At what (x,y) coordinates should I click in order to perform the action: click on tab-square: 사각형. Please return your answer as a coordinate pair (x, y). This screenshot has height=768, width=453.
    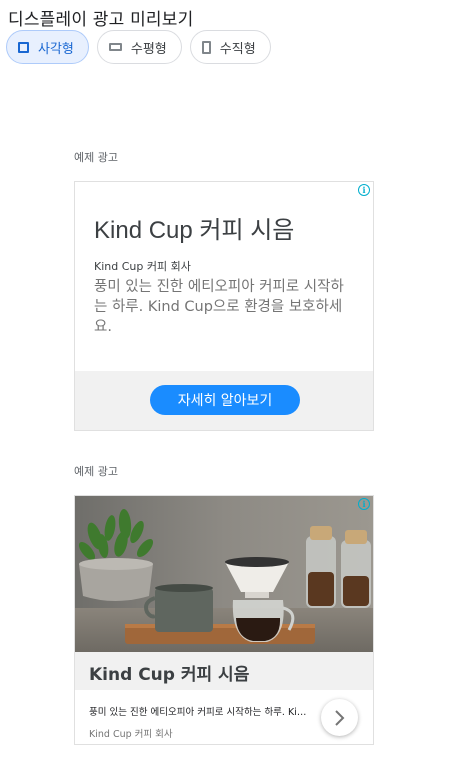
    Looking at the image, I should click on (47, 47).